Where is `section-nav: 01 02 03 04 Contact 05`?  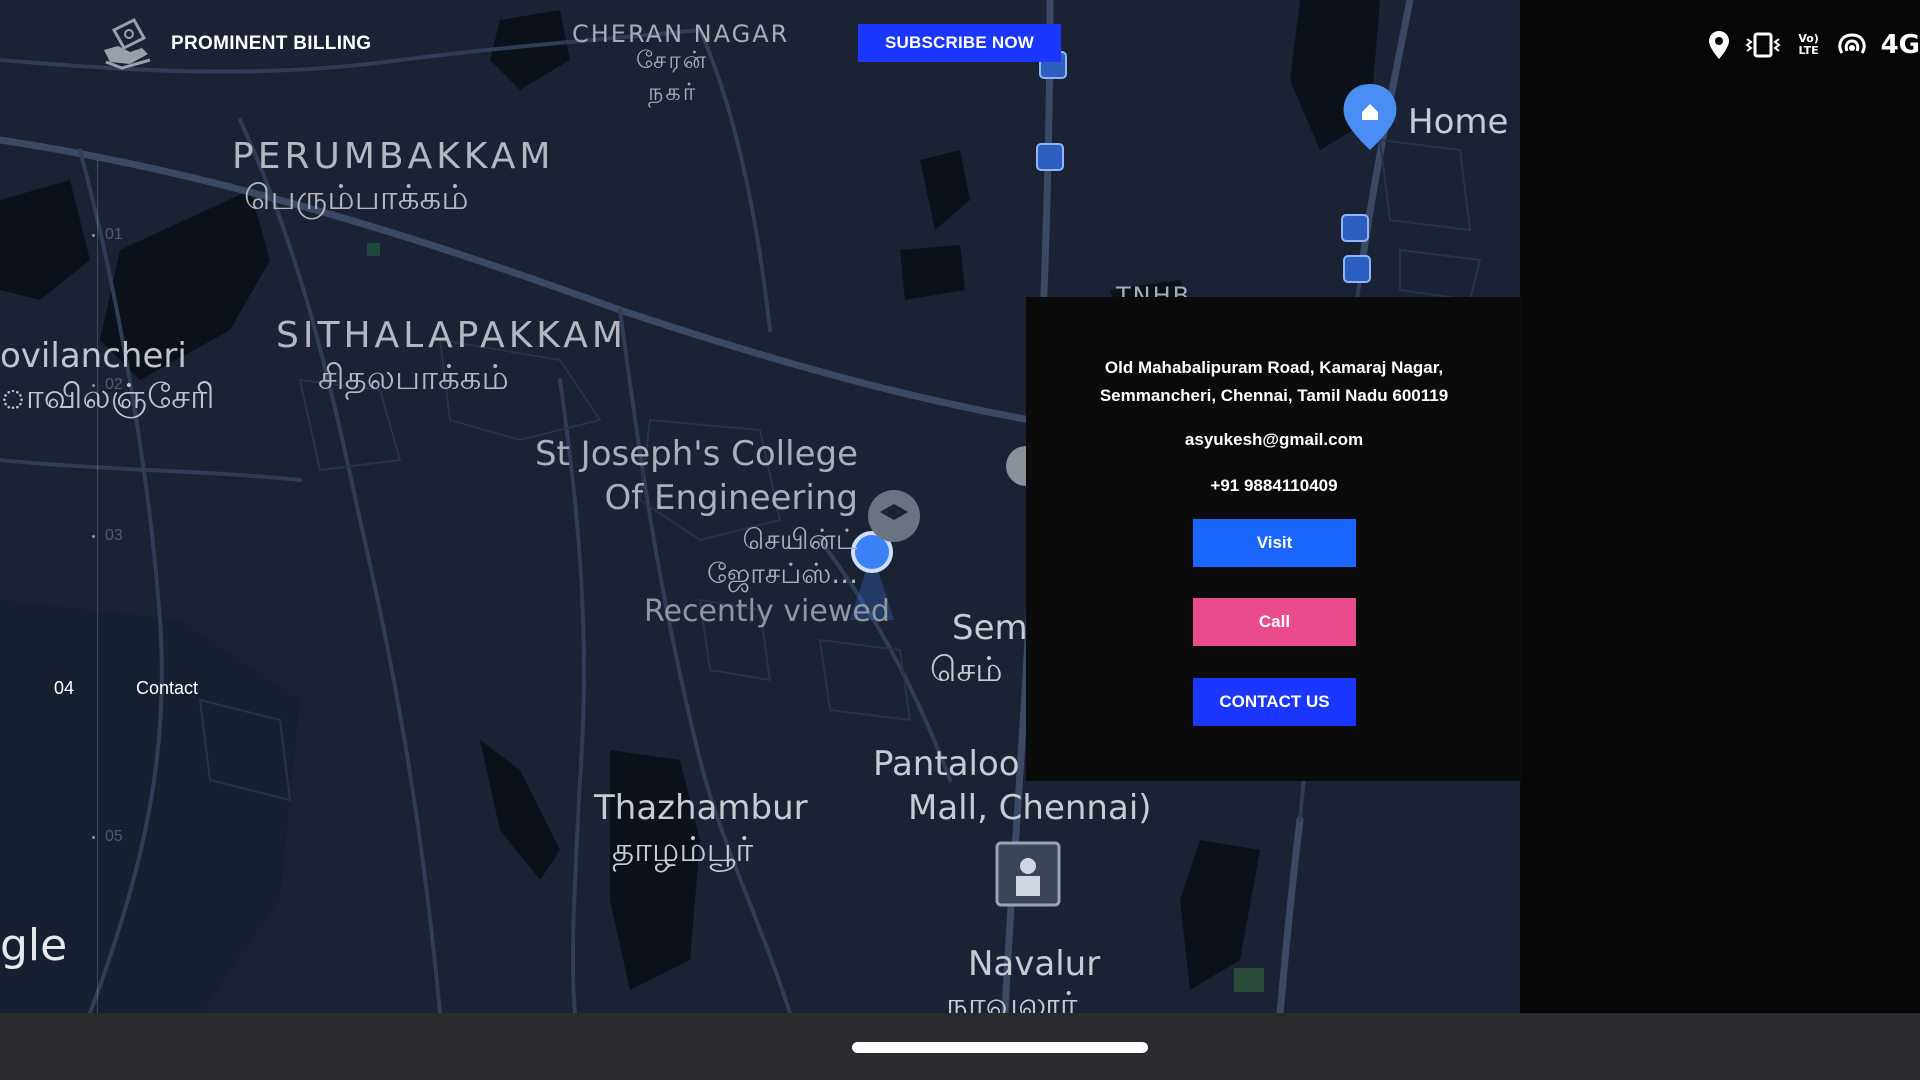
section-nav: 01 02 03 04 Contact 05 is located at coordinates (150, 590).